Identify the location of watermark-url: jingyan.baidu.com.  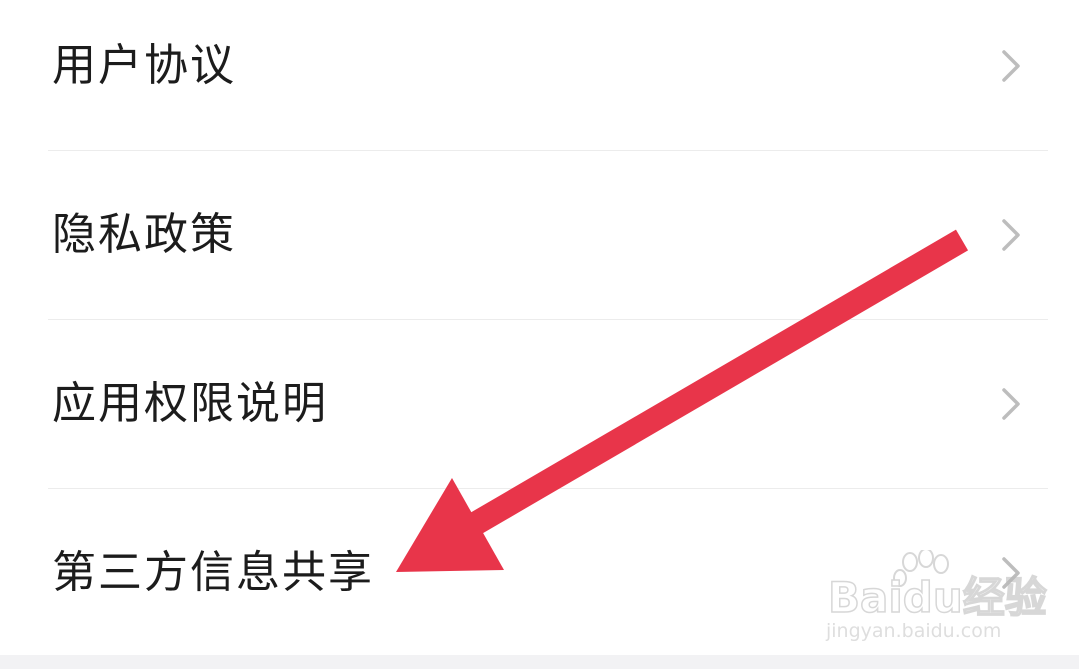
(914, 631).